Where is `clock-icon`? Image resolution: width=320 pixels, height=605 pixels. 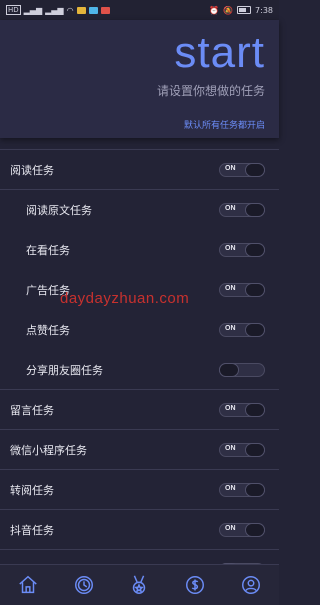 clock-icon is located at coordinates (83, 585).